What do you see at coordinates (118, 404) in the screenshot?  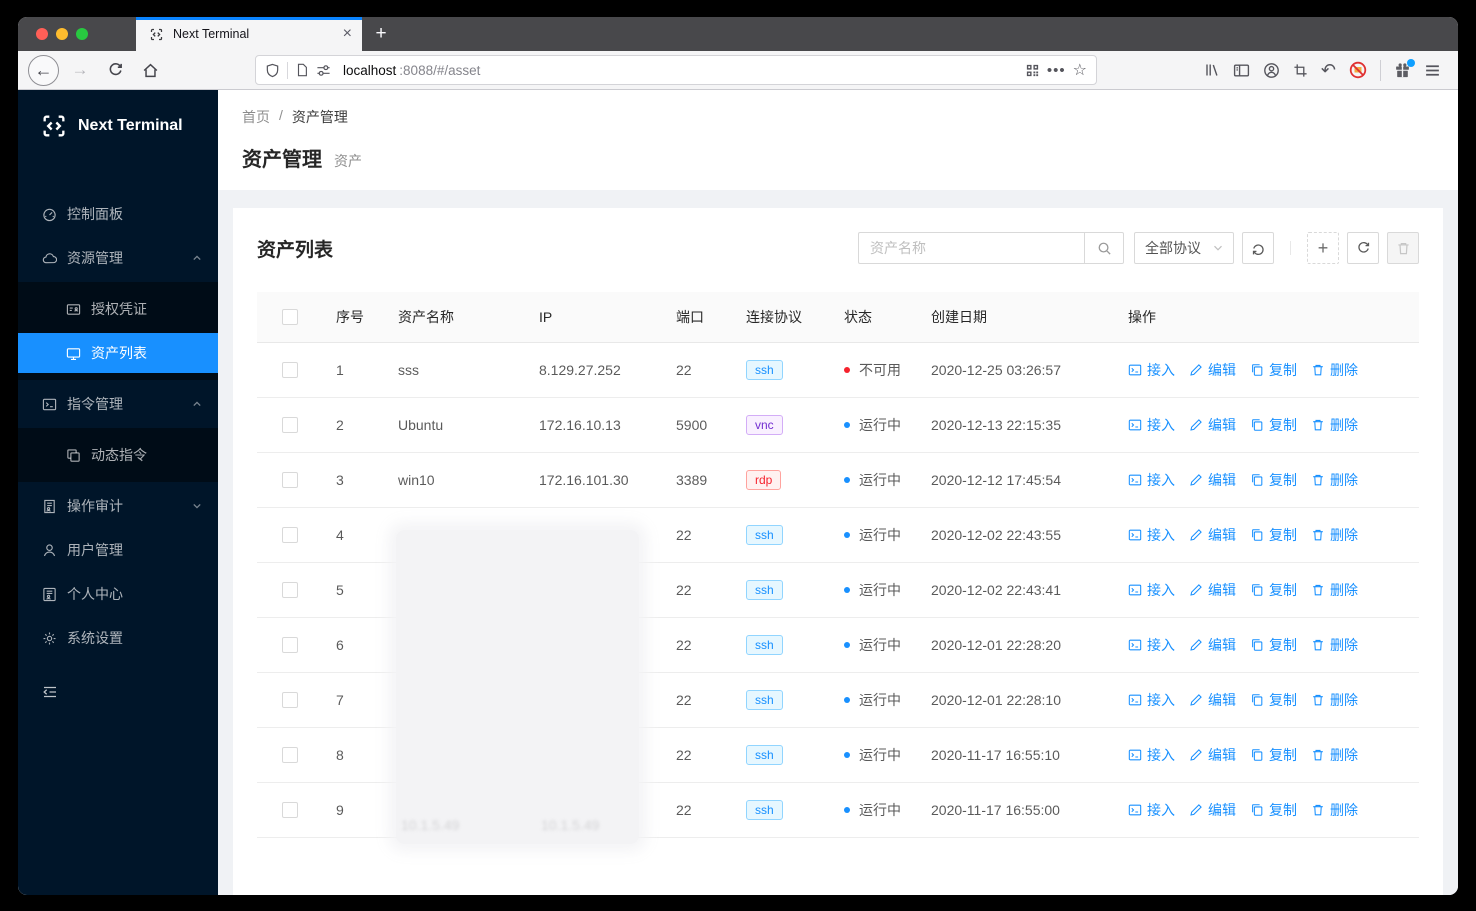 I see `sidebar-item-commands: 指令管理` at bounding box center [118, 404].